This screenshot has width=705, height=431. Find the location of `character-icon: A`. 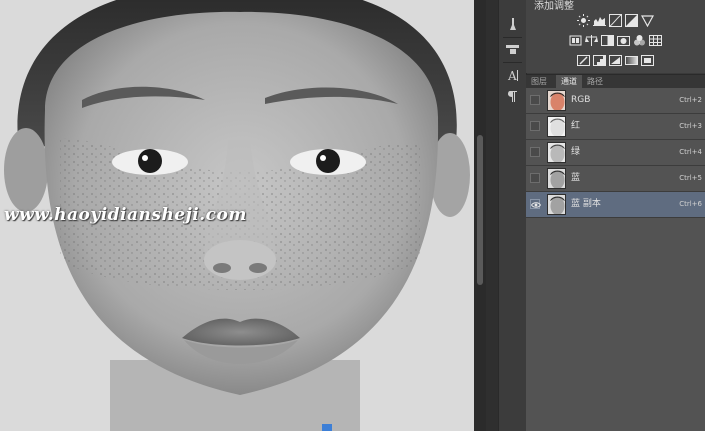

character-icon: A is located at coordinates (512, 75).